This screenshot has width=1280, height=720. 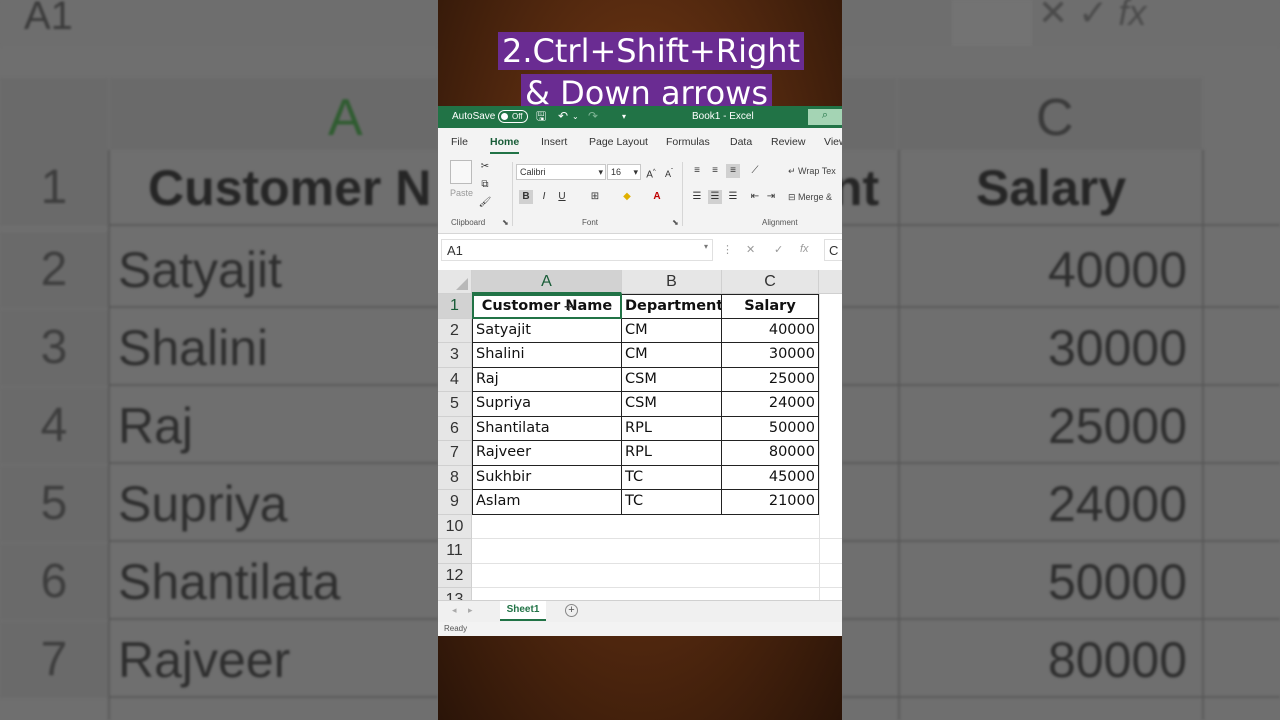 I want to click on font-size-select: 16 ▾, so click(x=624, y=172).